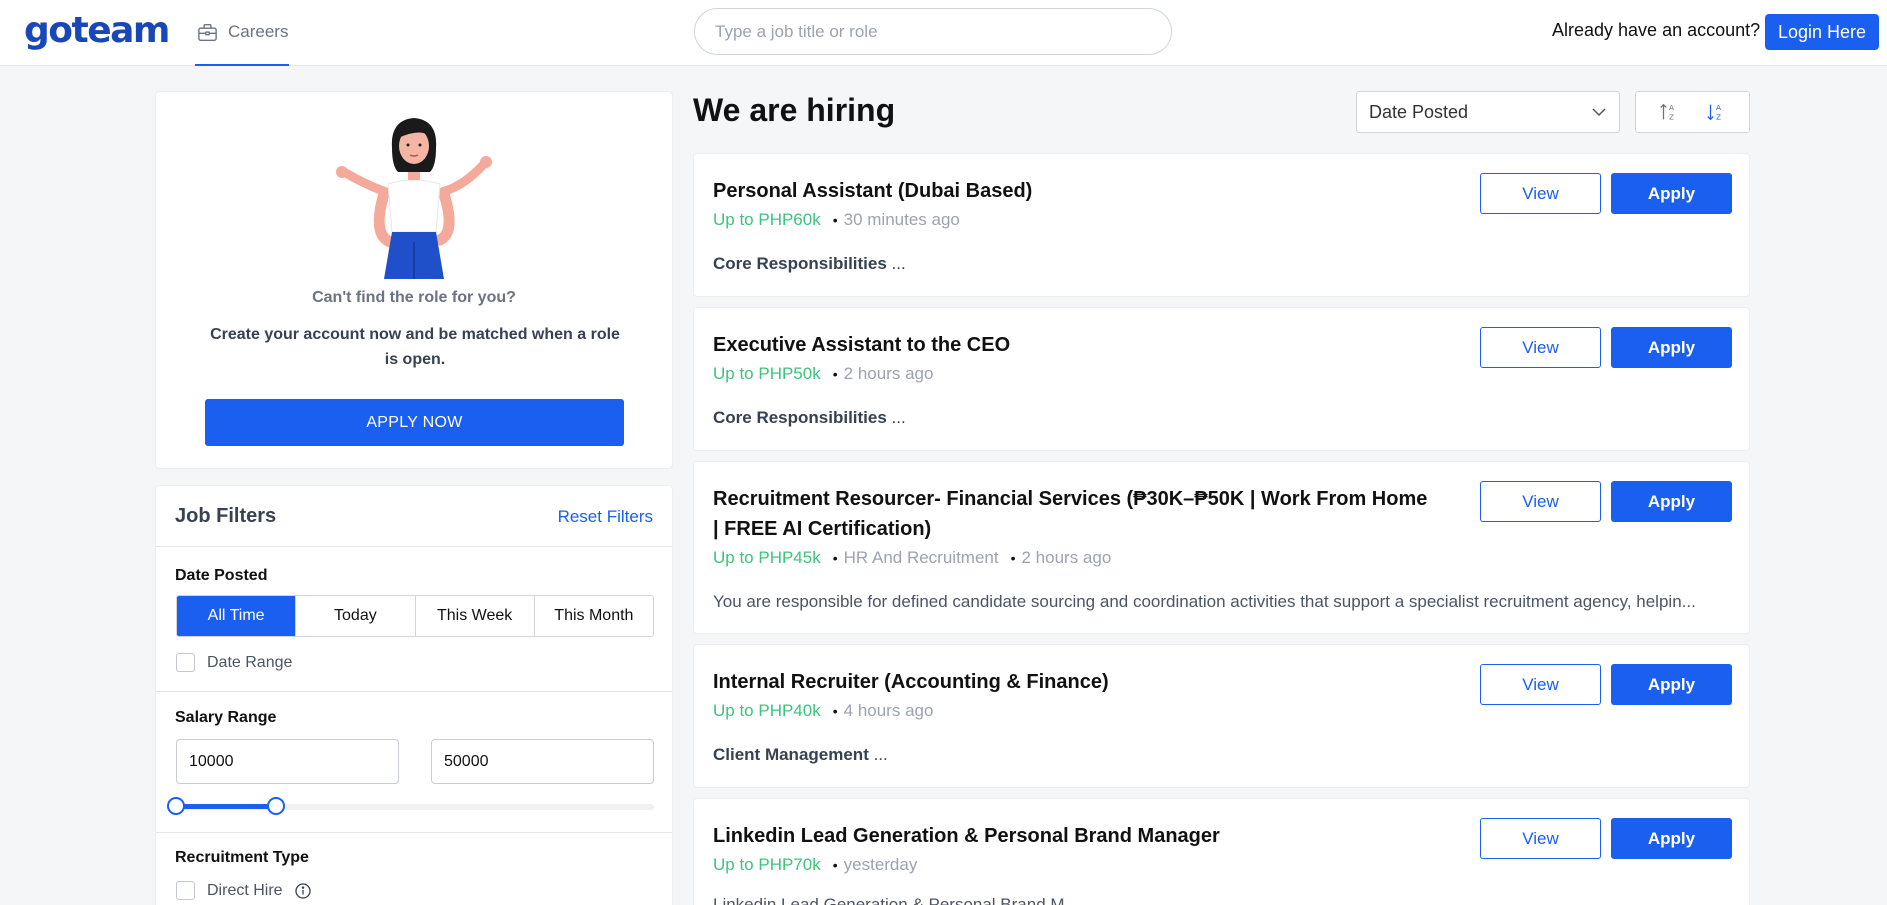  I want to click on account-prompt: Already have an account?, so click(1656, 30).